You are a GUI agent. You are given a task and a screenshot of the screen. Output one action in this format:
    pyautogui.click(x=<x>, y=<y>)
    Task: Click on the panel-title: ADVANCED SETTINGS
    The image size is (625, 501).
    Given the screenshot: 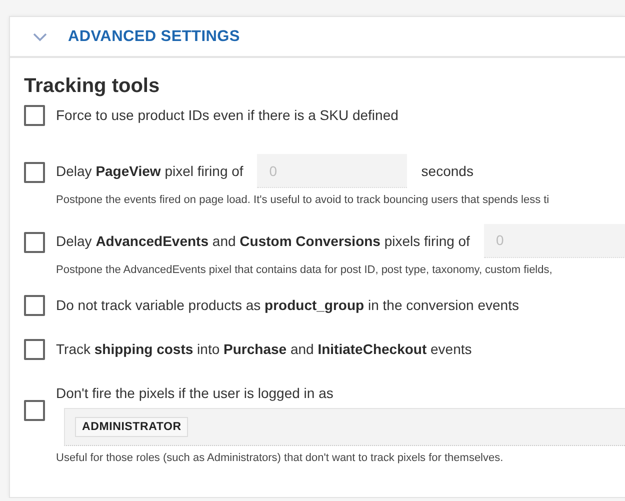 What is the action you would take?
    pyautogui.click(x=154, y=37)
    